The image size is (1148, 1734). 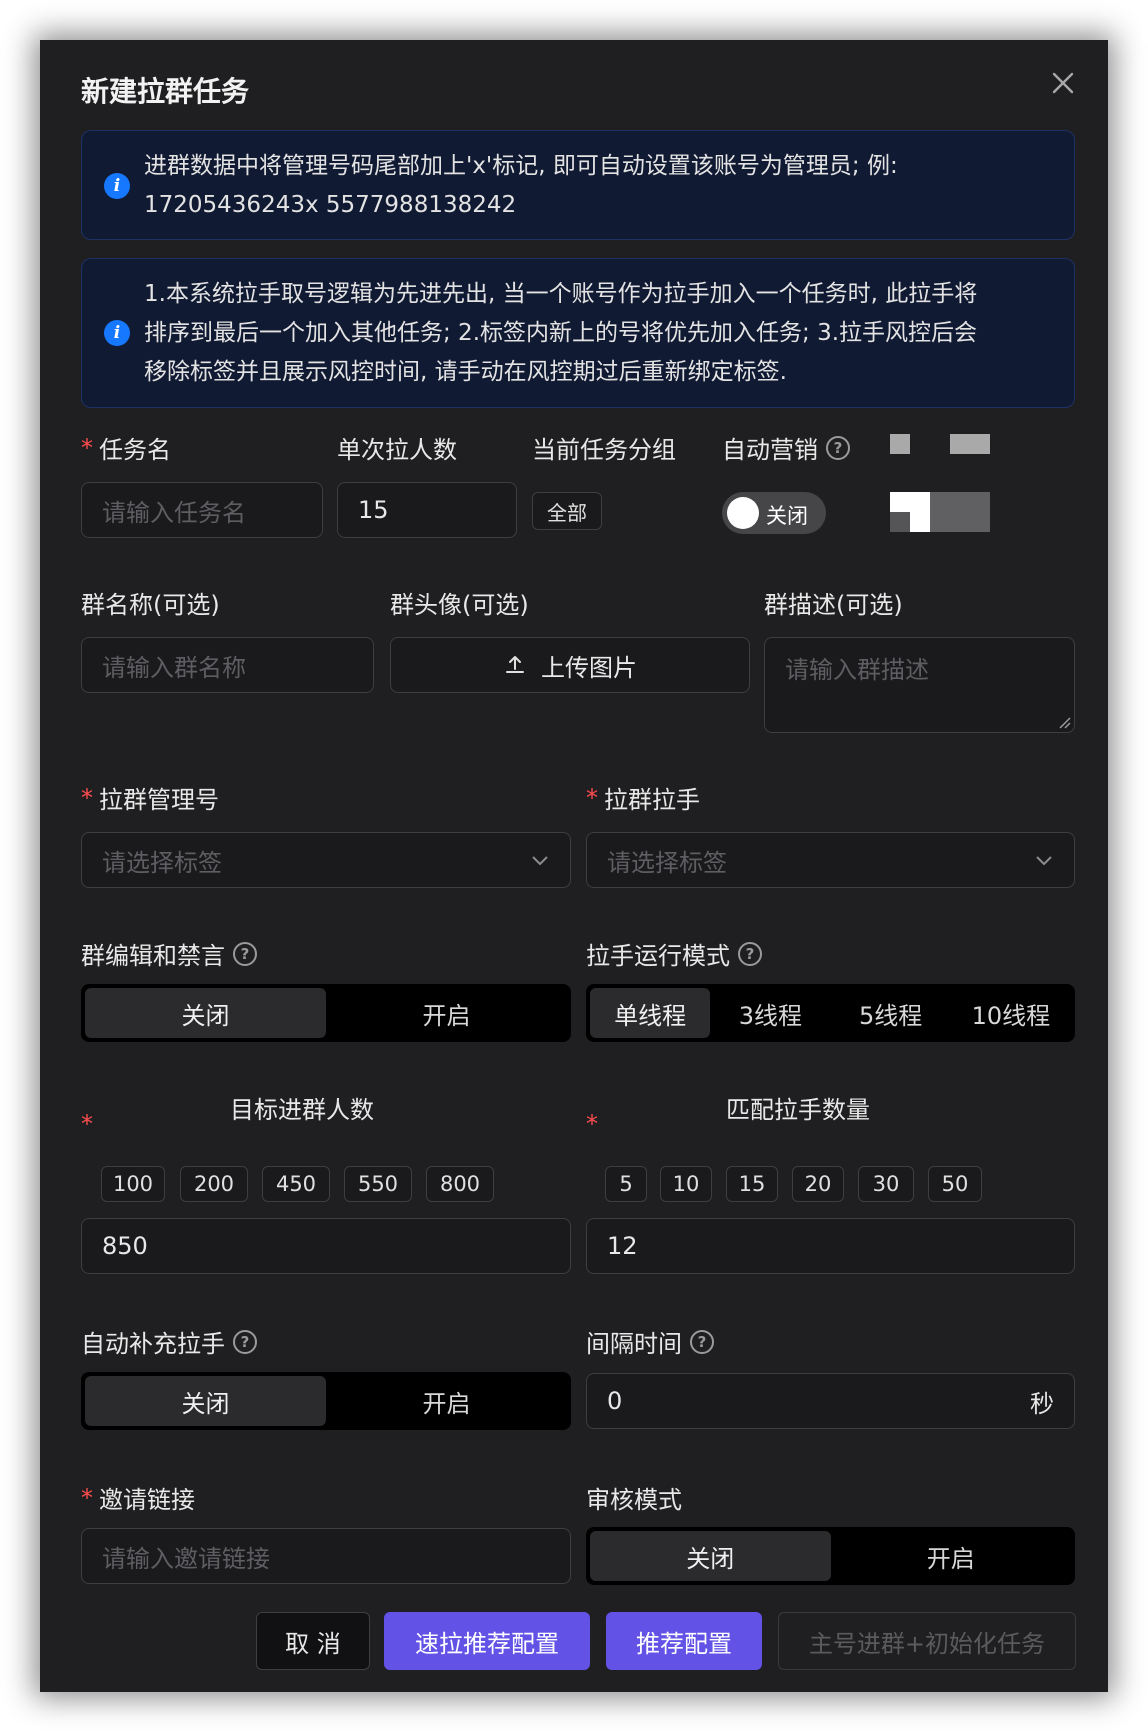 What do you see at coordinates (1064, 722) in the screenshot?
I see `resize-handle-icon` at bounding box center [1064, 722].